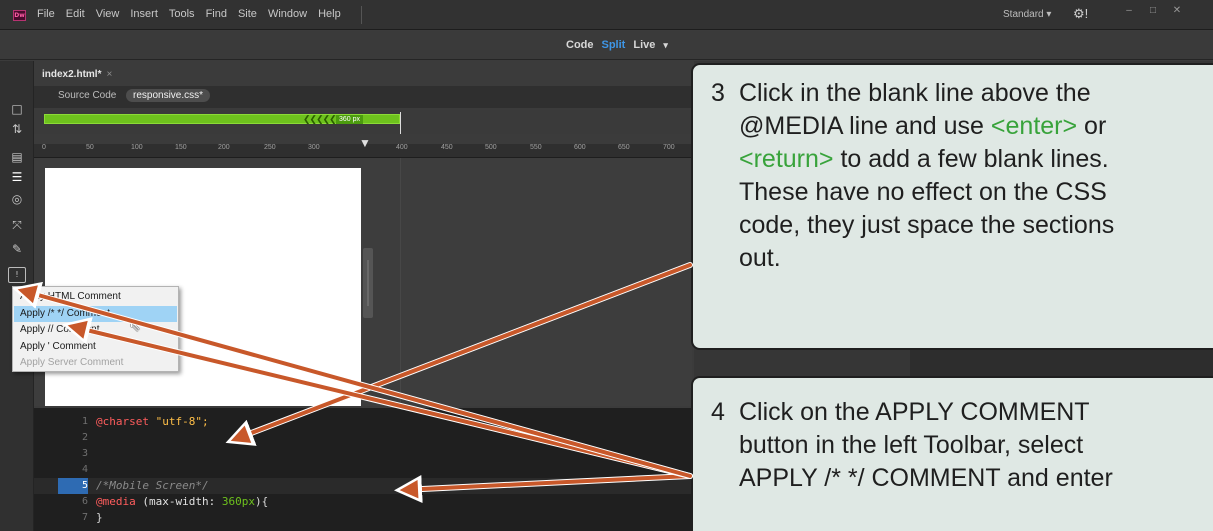  Describe the element at coordinates (87, 95) in the screenshot. I see `related-file-source-code: Source Code` at that location.